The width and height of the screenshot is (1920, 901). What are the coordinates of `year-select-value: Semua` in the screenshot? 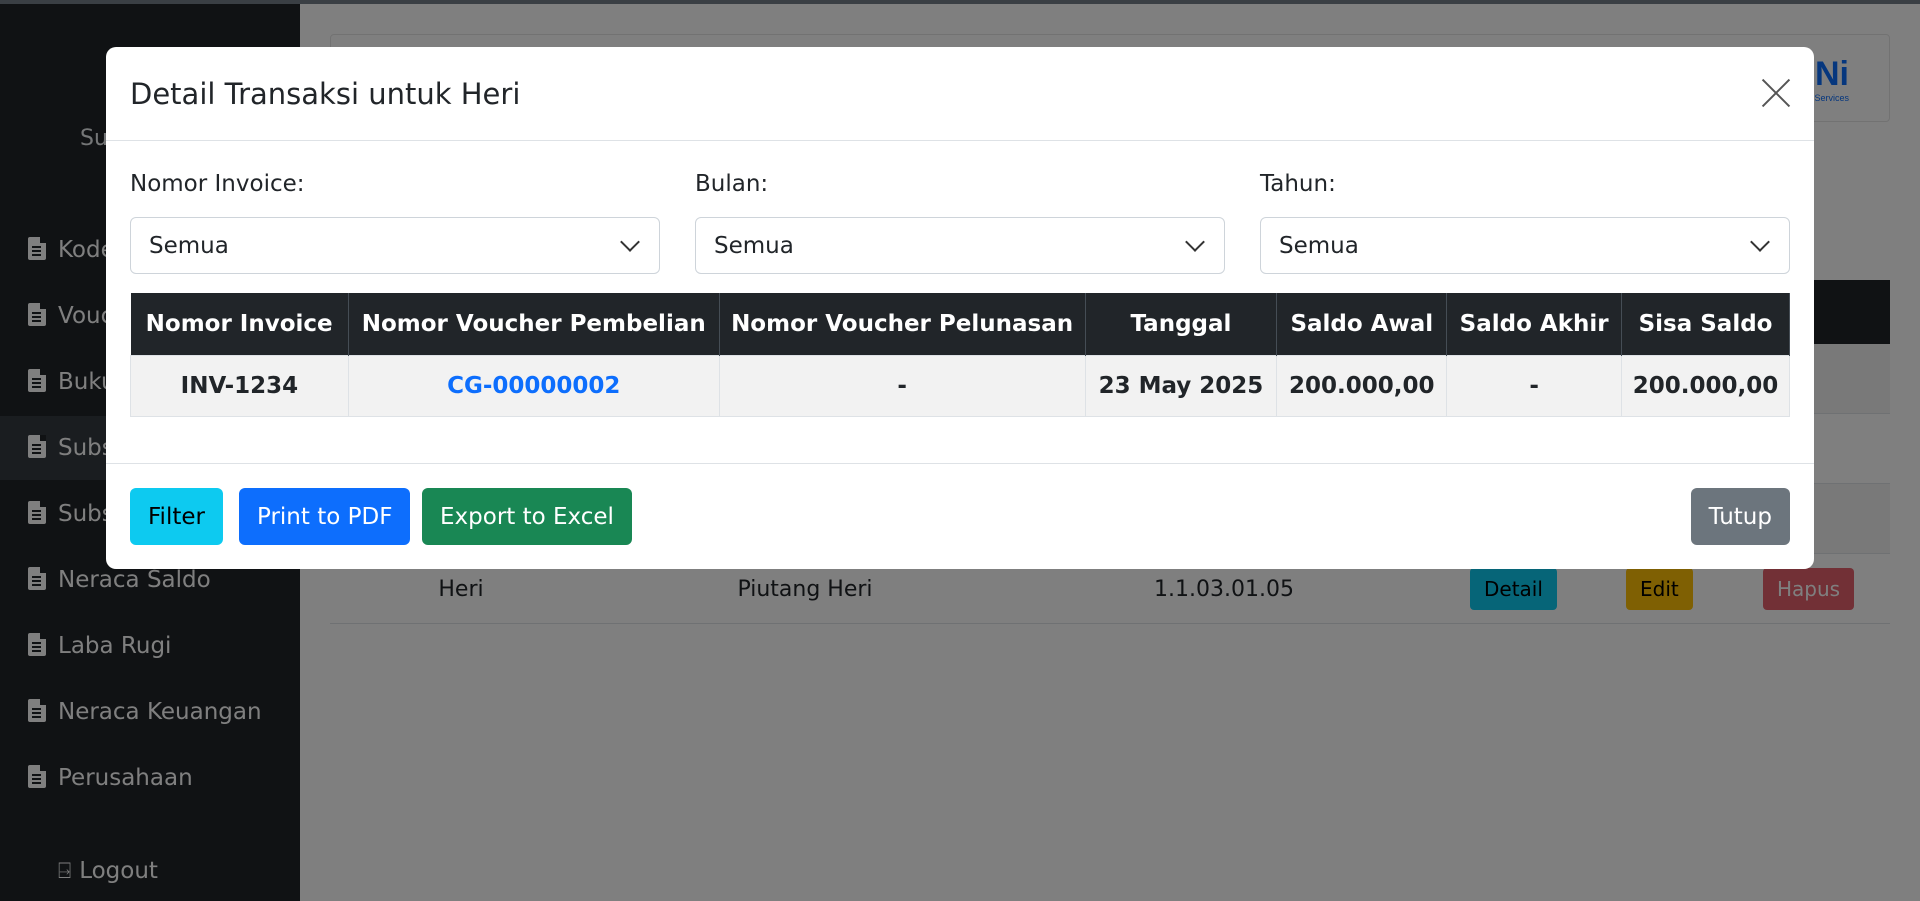 It's located at (1319, 245).